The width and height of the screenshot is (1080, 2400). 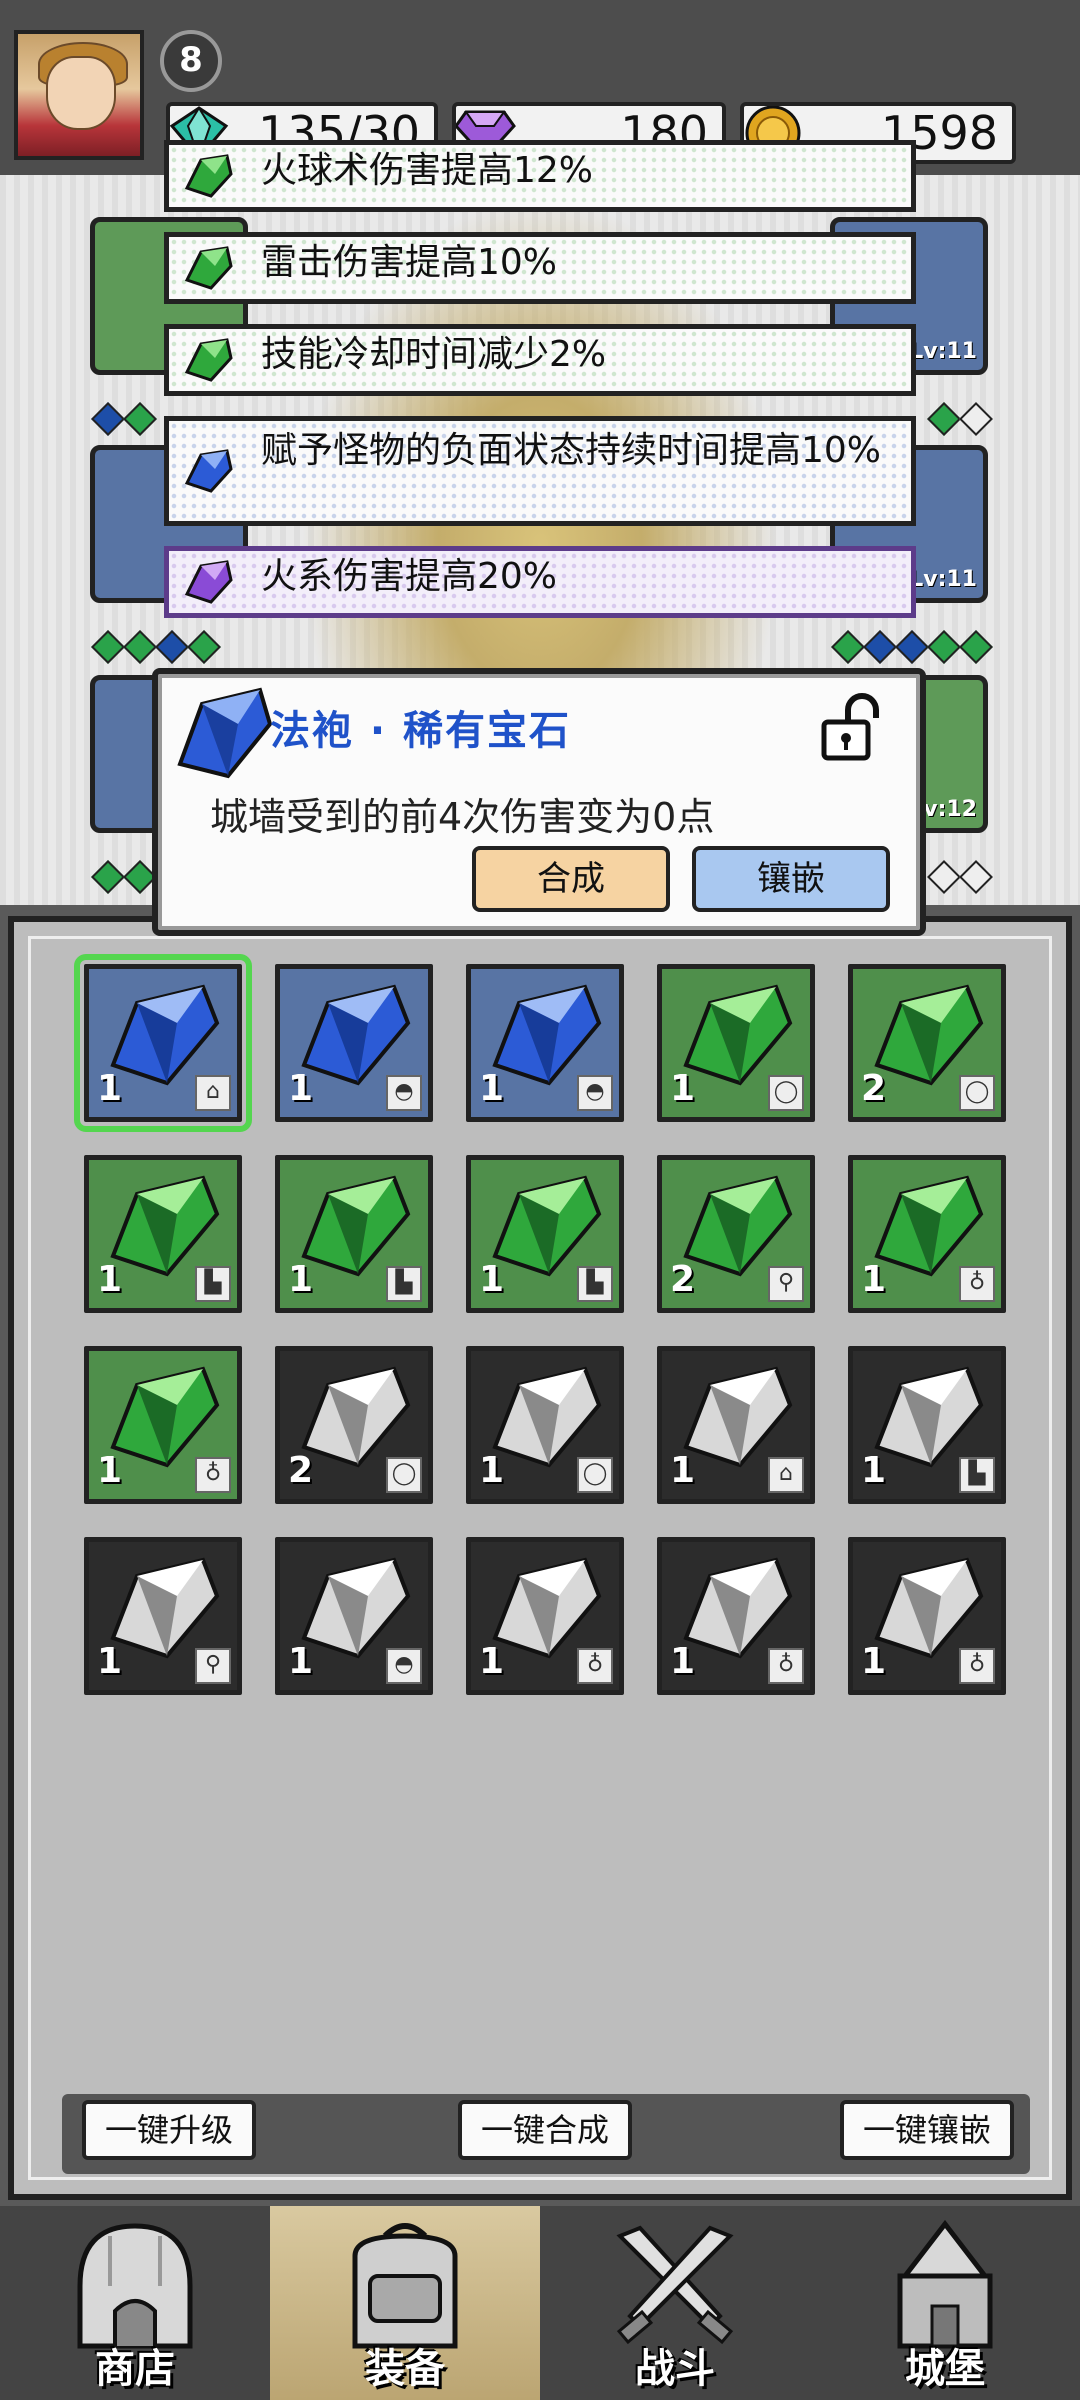 I want to click on backpack-icon, so click(x=405, y=2286).